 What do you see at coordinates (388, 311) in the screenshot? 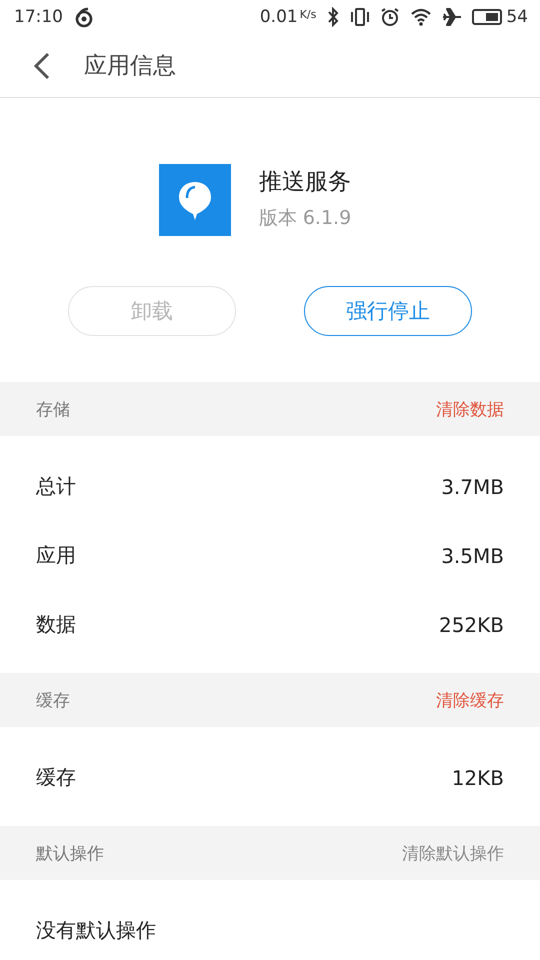
I see `force-stop-button: 强行停止` at bounding box center [388, 311].